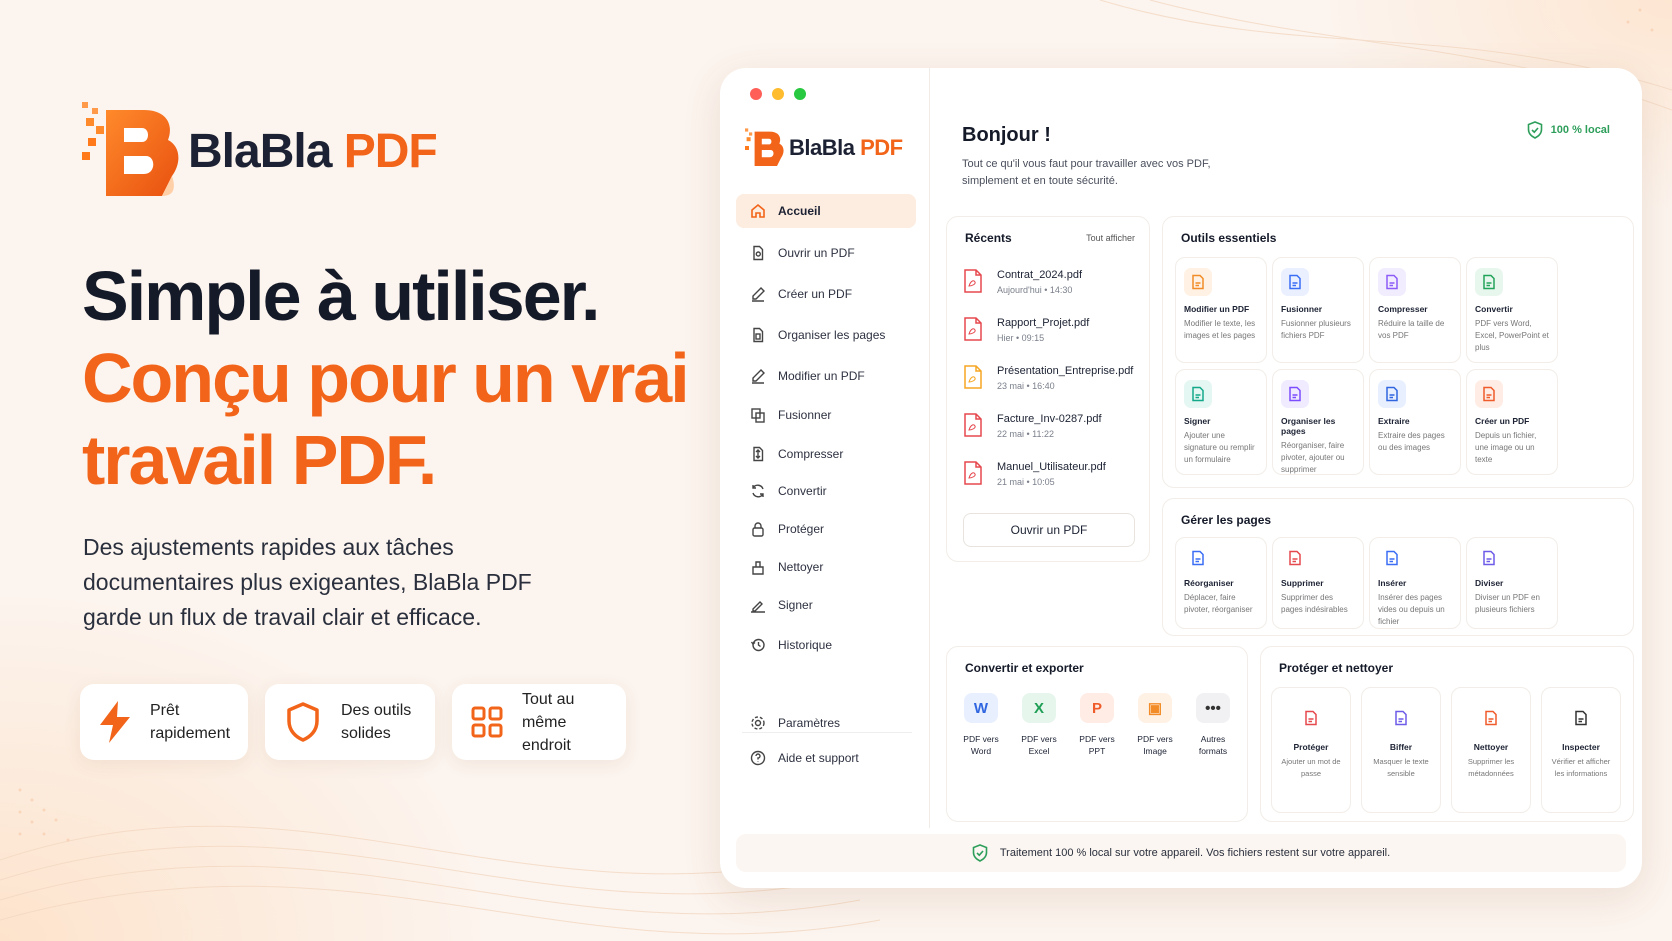 The image size is (1672, 941). Describe the element at coordinates (1213, 745) in the screenshot. I see `convert-tool-label: Autres formats` at that location.